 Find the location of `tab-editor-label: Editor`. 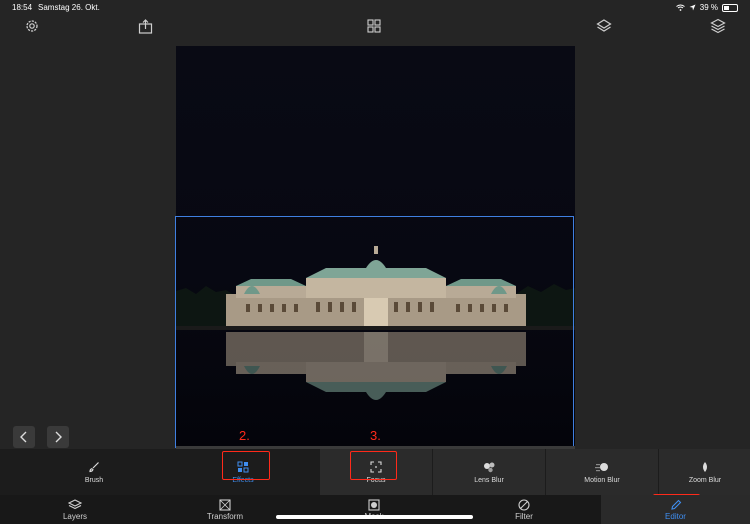

tab-editor-label: Editor is located at coordinates (675, 516).